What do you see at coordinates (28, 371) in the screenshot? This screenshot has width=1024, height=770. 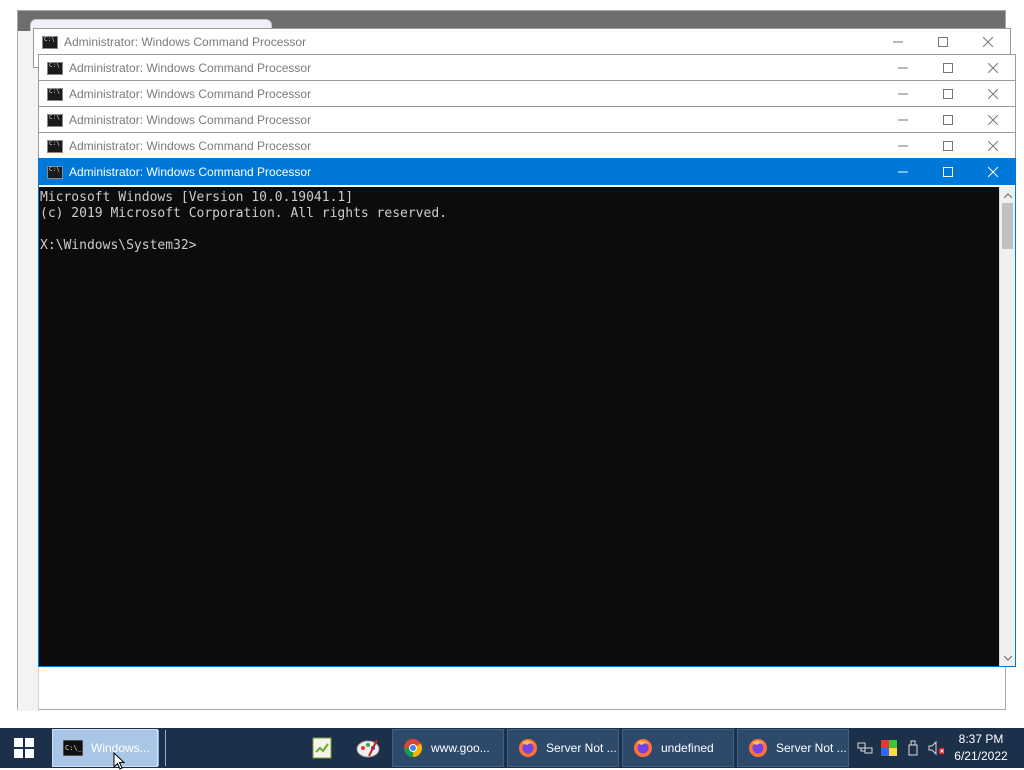 I see `background-window-left-strip` at bounding box center [28, 371].